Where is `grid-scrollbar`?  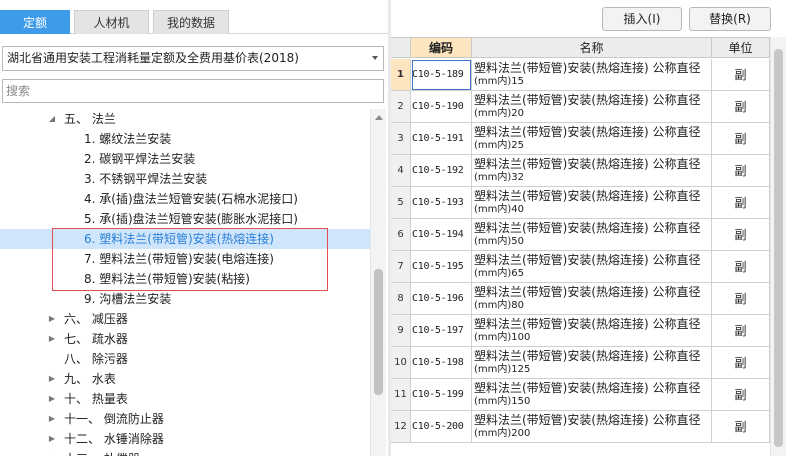
grid-scrollbar is located at coordinates (778, 246).